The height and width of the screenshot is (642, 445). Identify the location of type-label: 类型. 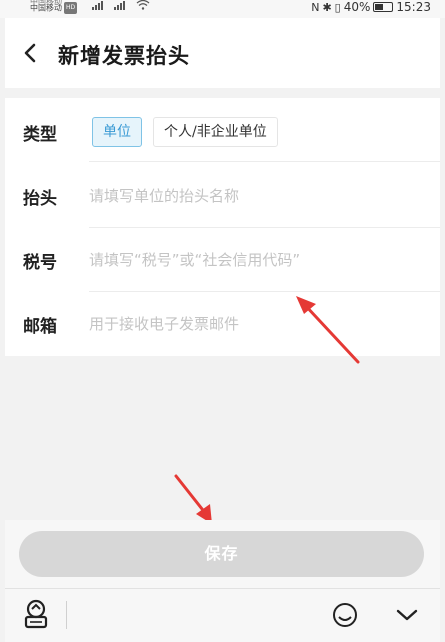
(40, 135).